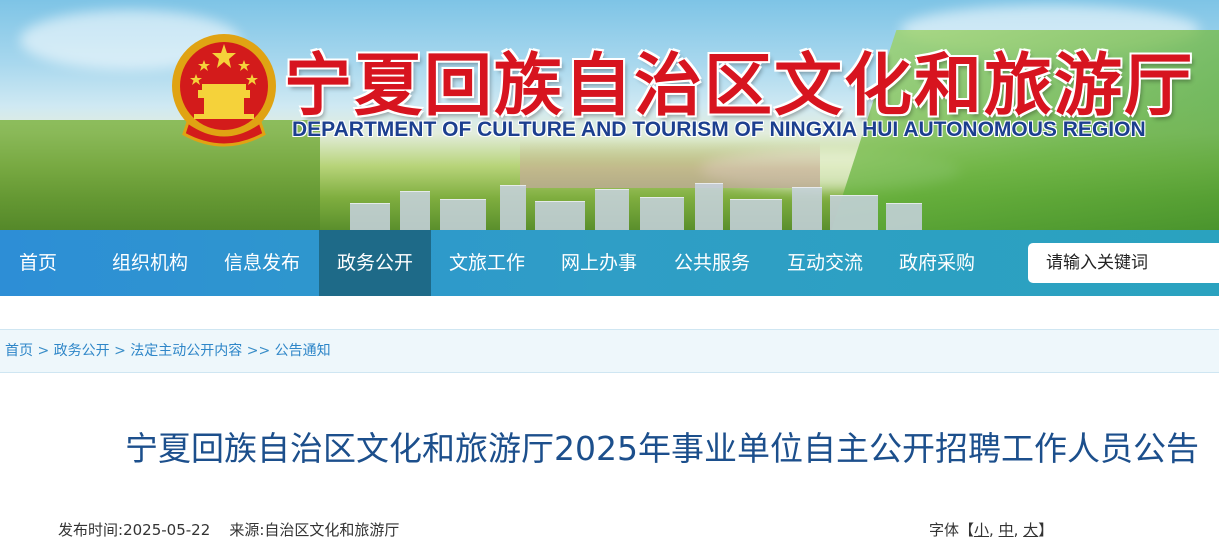  I want to click on source-value: 自治区文化和旅游厅, so click(332, 530).